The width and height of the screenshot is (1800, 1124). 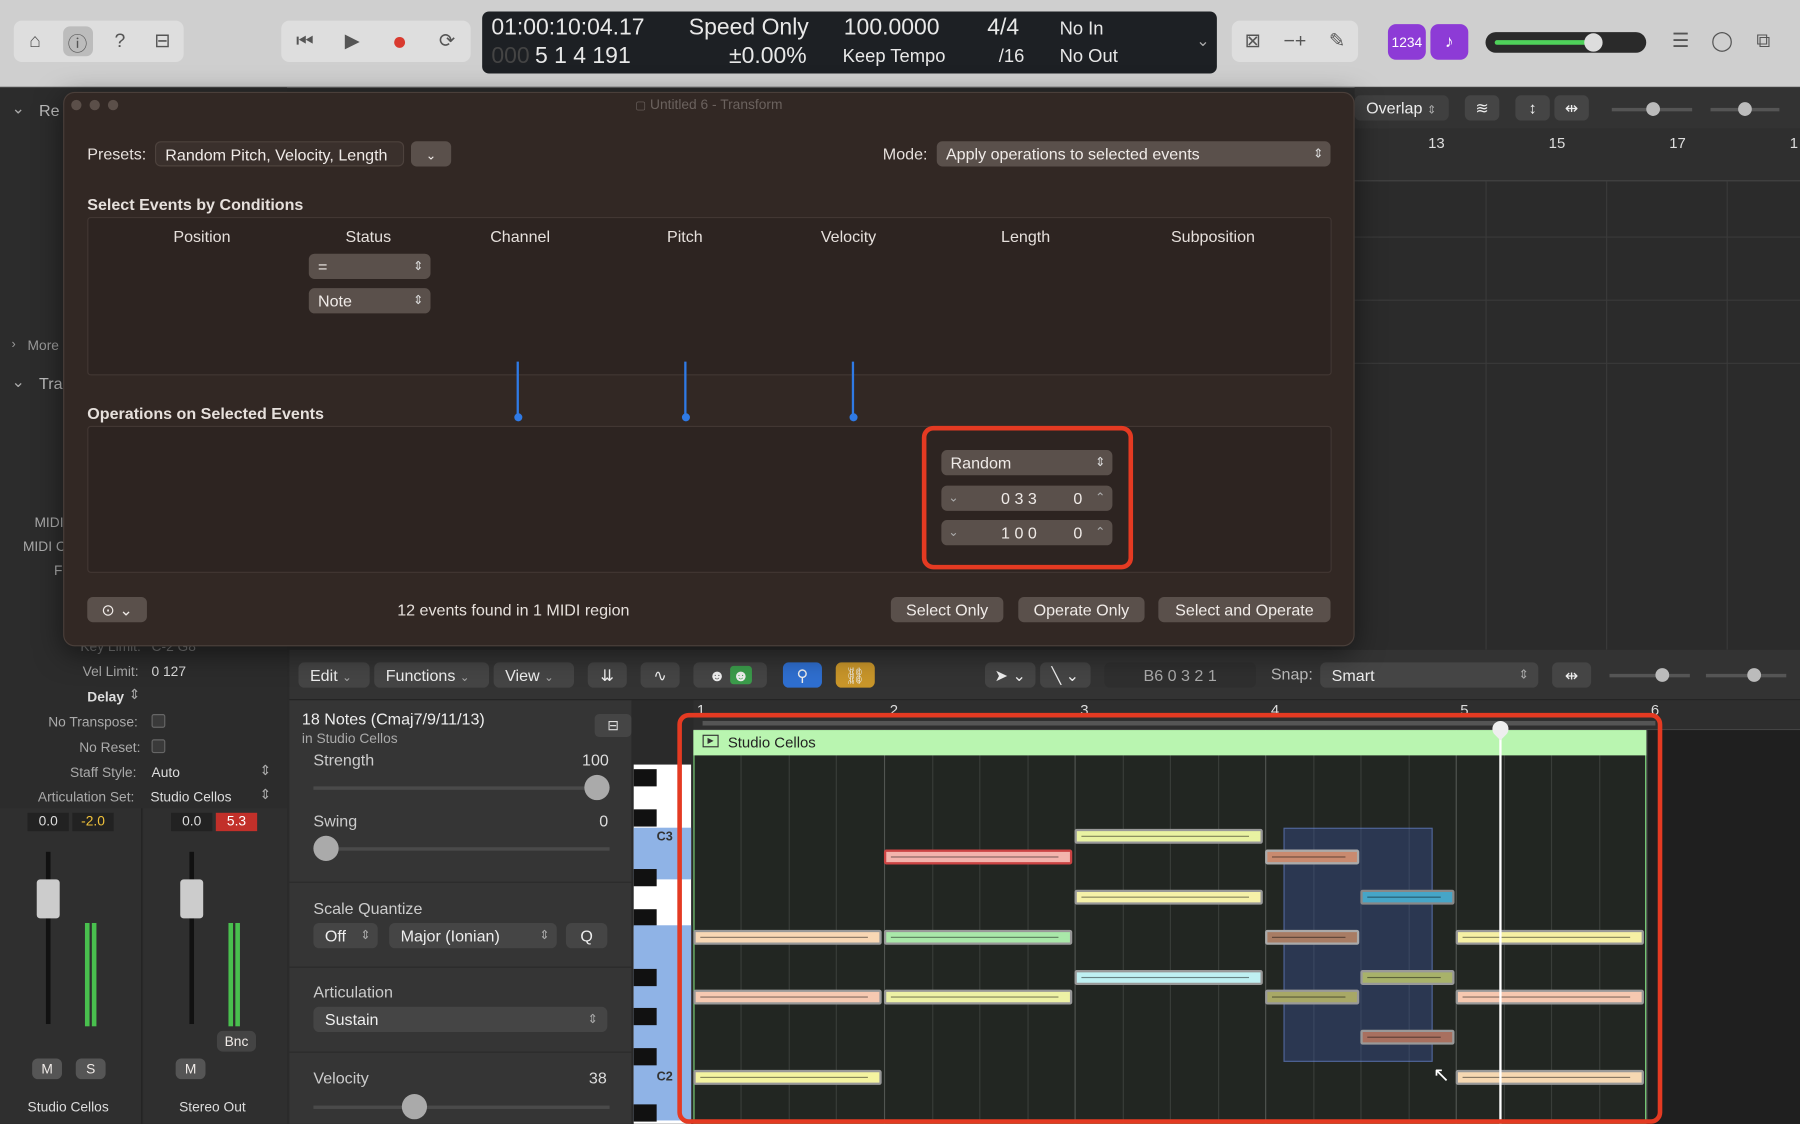 I want to click on collapse-panel-icon: ⊟, so click(x=613, y=726).